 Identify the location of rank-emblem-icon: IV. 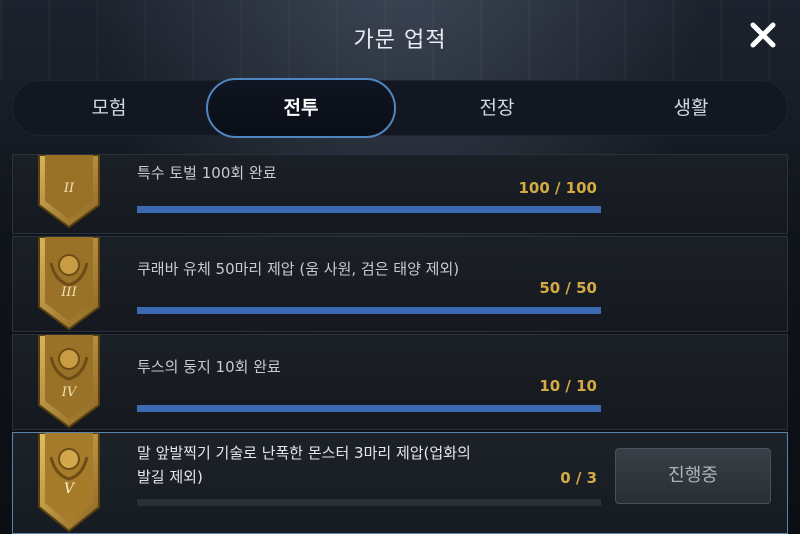
(69, 381).